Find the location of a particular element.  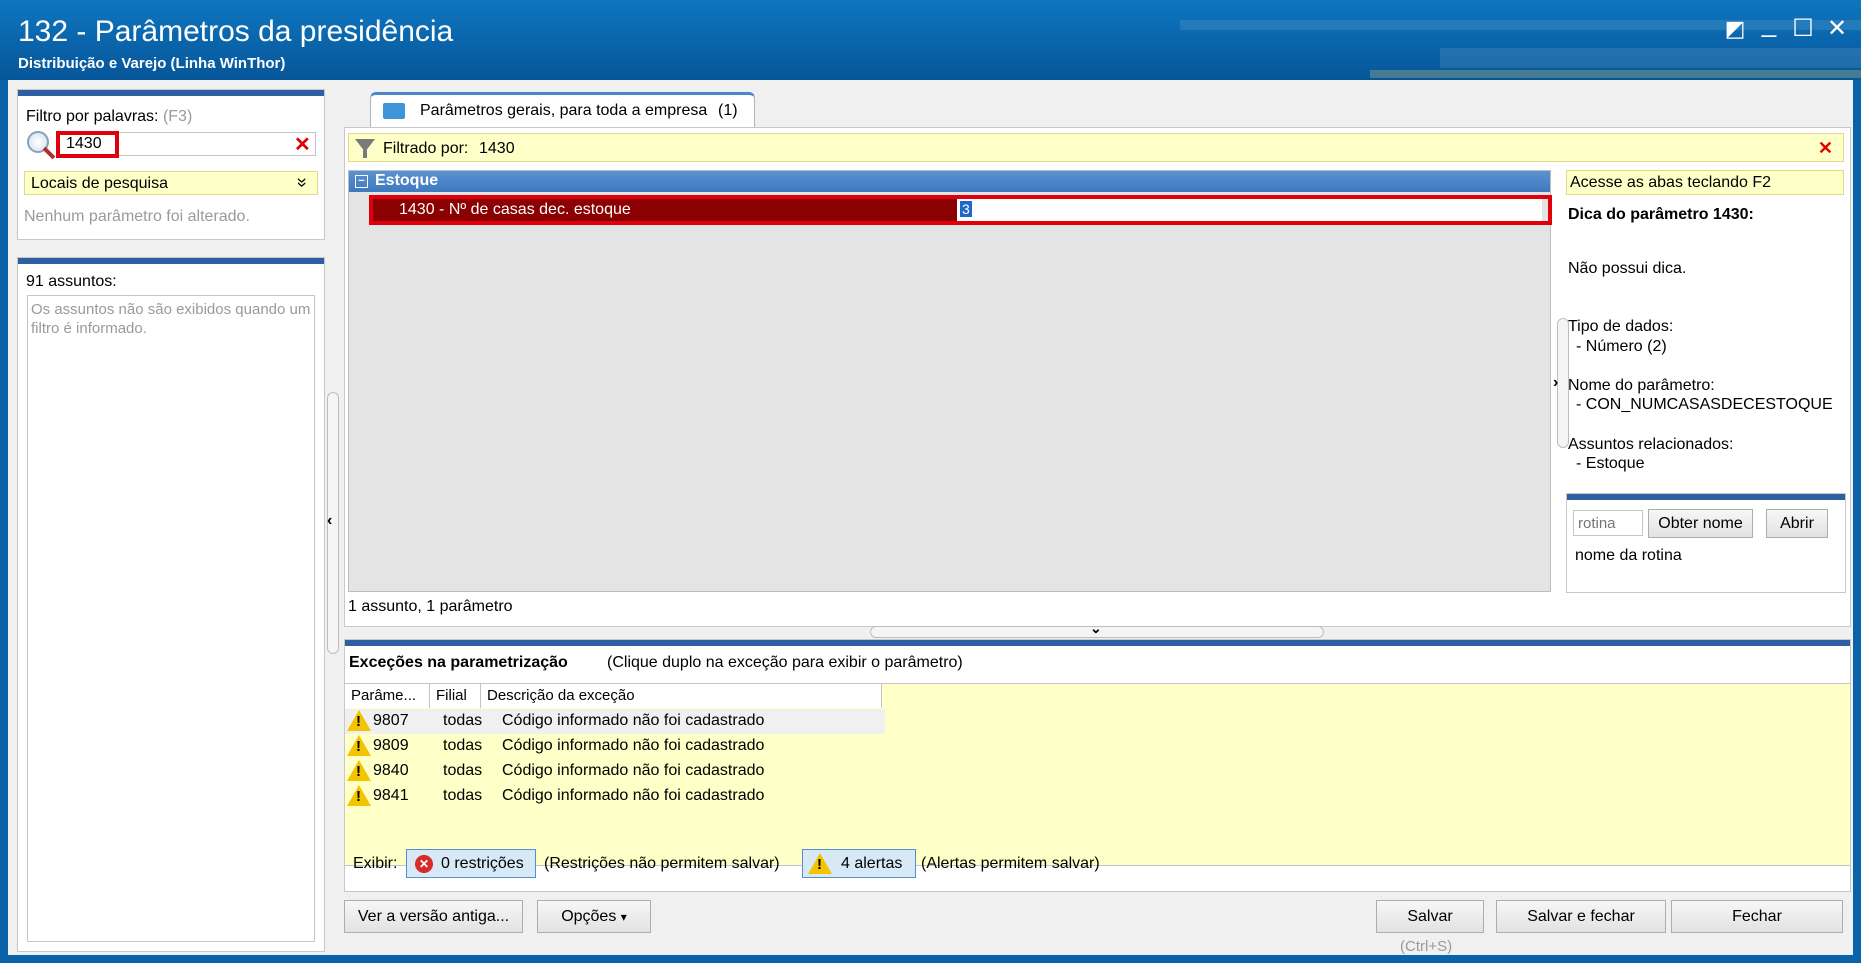

hint-title: Dica do parâmetro 1430: is located at coordinates (1661, 214).